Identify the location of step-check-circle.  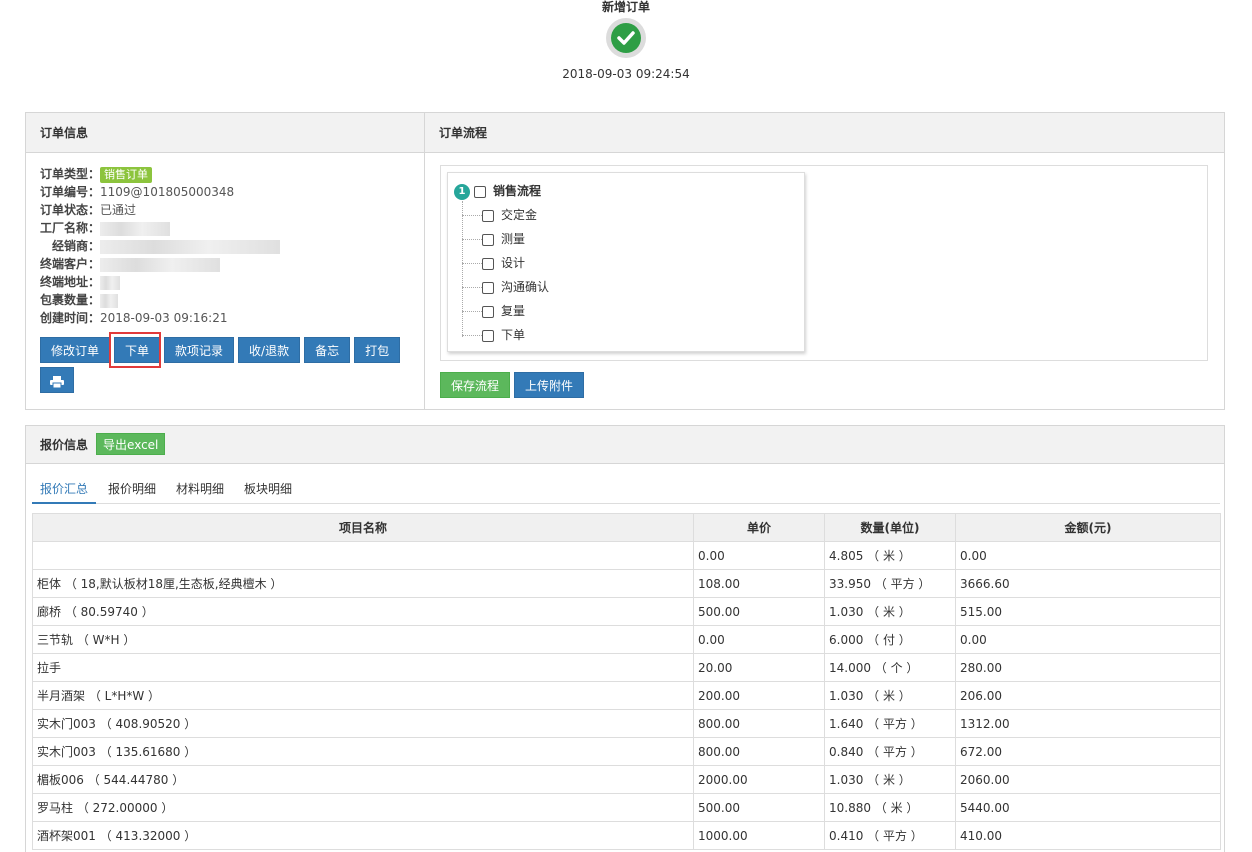
(626, 38).